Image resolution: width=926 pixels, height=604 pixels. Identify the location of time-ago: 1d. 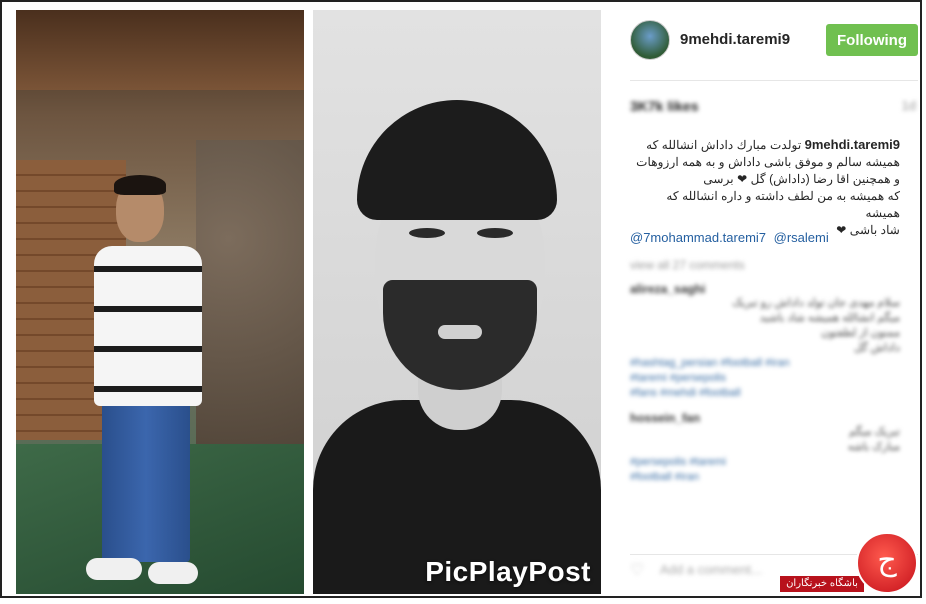
(908, 105).